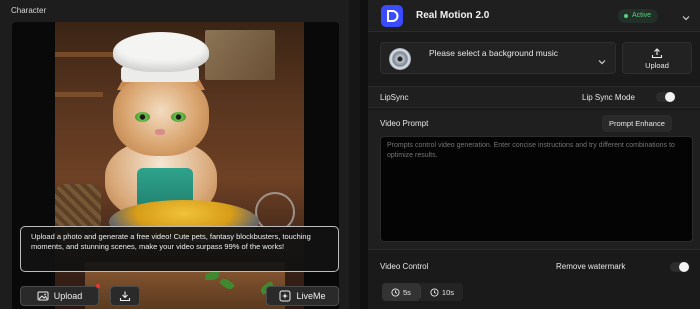 The height and width of the screenshot is (309, 700). I want to click on chef-hat, so click(161, 52).